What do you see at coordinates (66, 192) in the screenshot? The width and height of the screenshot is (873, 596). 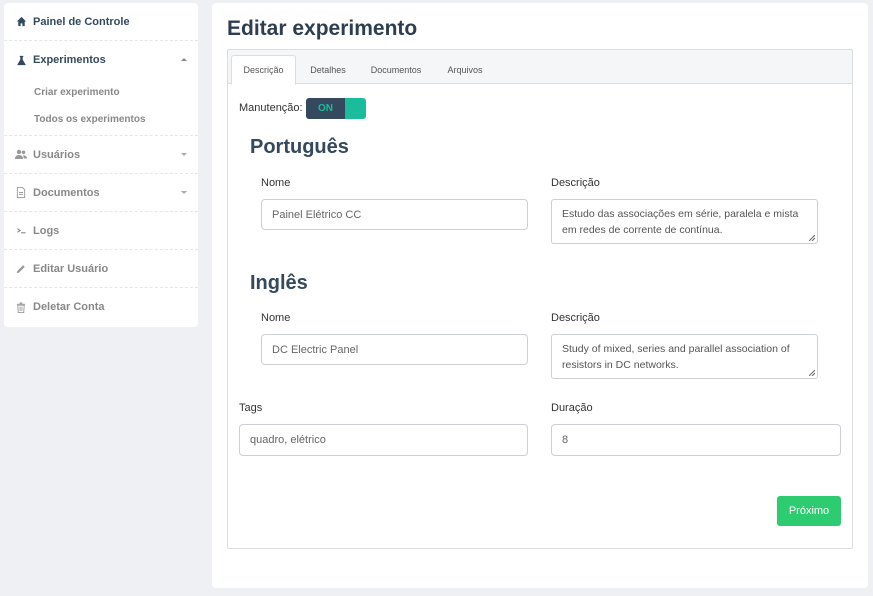 I see `sidebar-item-label: Documentos` at bounding box center [66, 192].